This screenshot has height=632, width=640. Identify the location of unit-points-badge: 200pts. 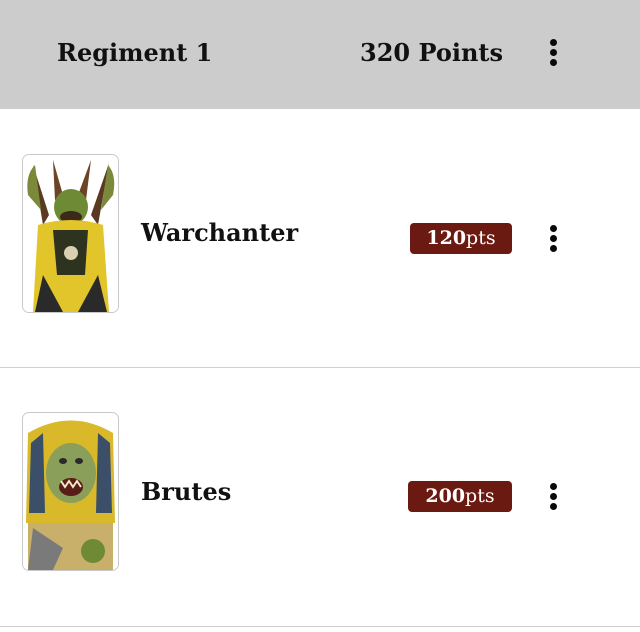
(460, 496).